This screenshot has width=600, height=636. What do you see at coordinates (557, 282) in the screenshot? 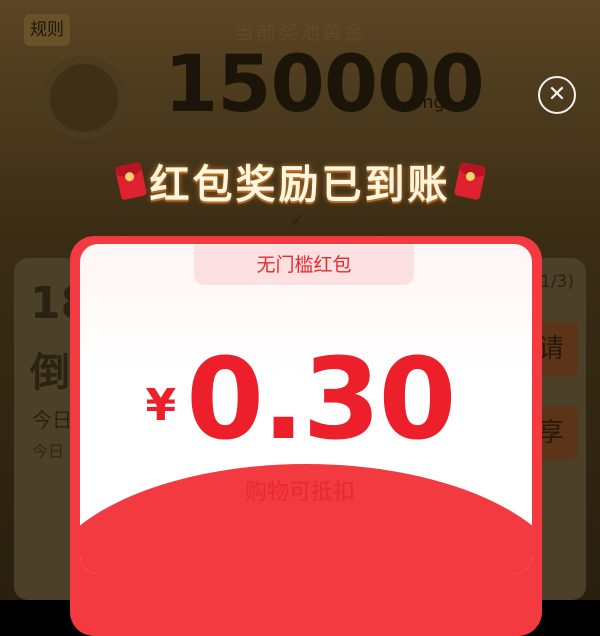
I see `card-progress: 1/3)` at bounding box center [557, 282].